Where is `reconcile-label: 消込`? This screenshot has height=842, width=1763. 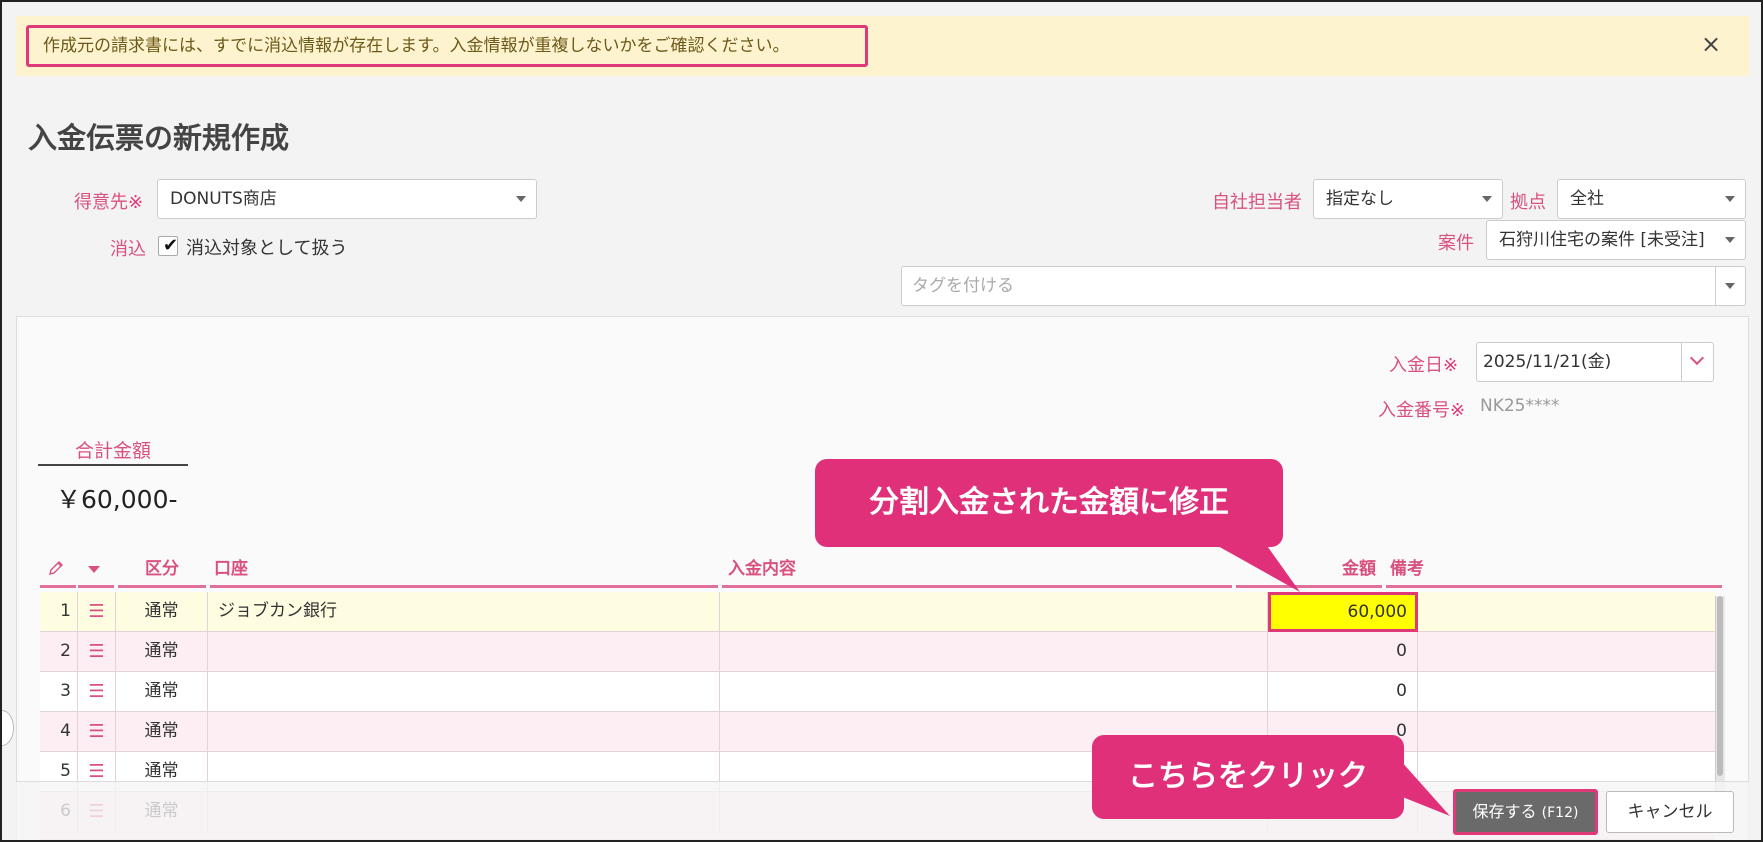 reconcile-label: 消込 is located at coordinates (128, 249).